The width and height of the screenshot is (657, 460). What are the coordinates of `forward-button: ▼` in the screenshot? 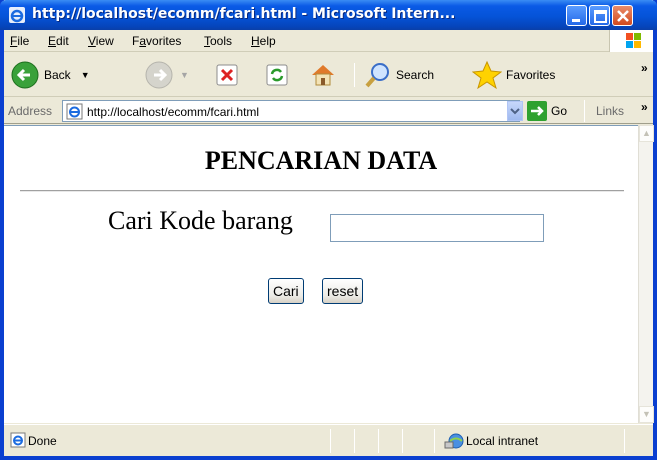 It's located at (166, 75).